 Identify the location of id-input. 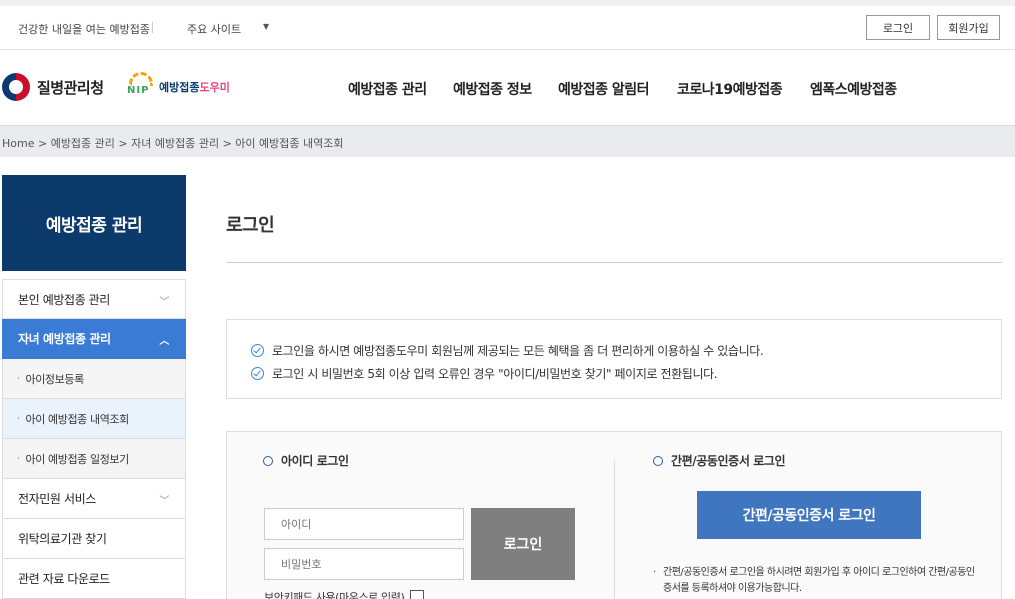
(364, 524).